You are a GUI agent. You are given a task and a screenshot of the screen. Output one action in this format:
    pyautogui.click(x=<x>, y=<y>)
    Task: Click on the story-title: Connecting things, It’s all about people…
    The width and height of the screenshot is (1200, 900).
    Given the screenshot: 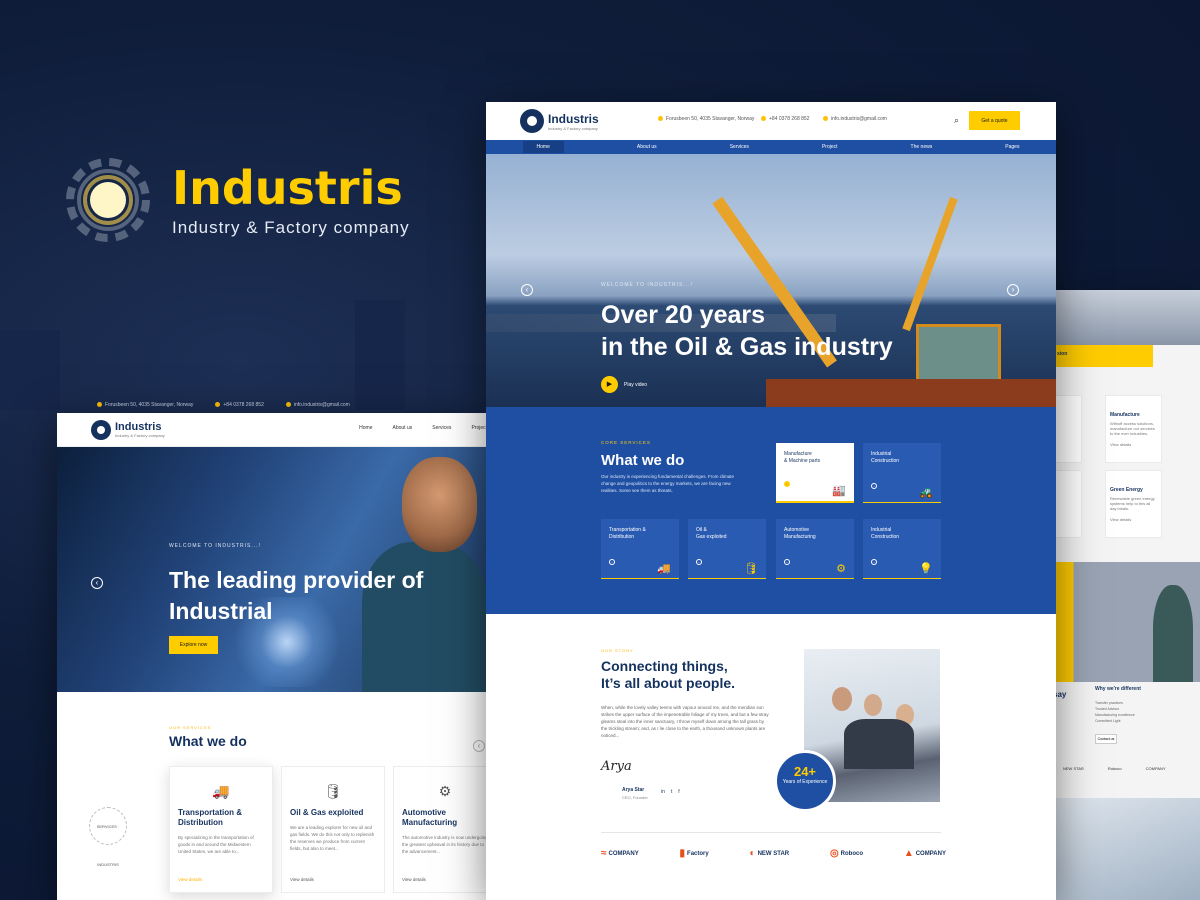 What is the action you would take?
    pyautogui.click(x=668, y=675)
    